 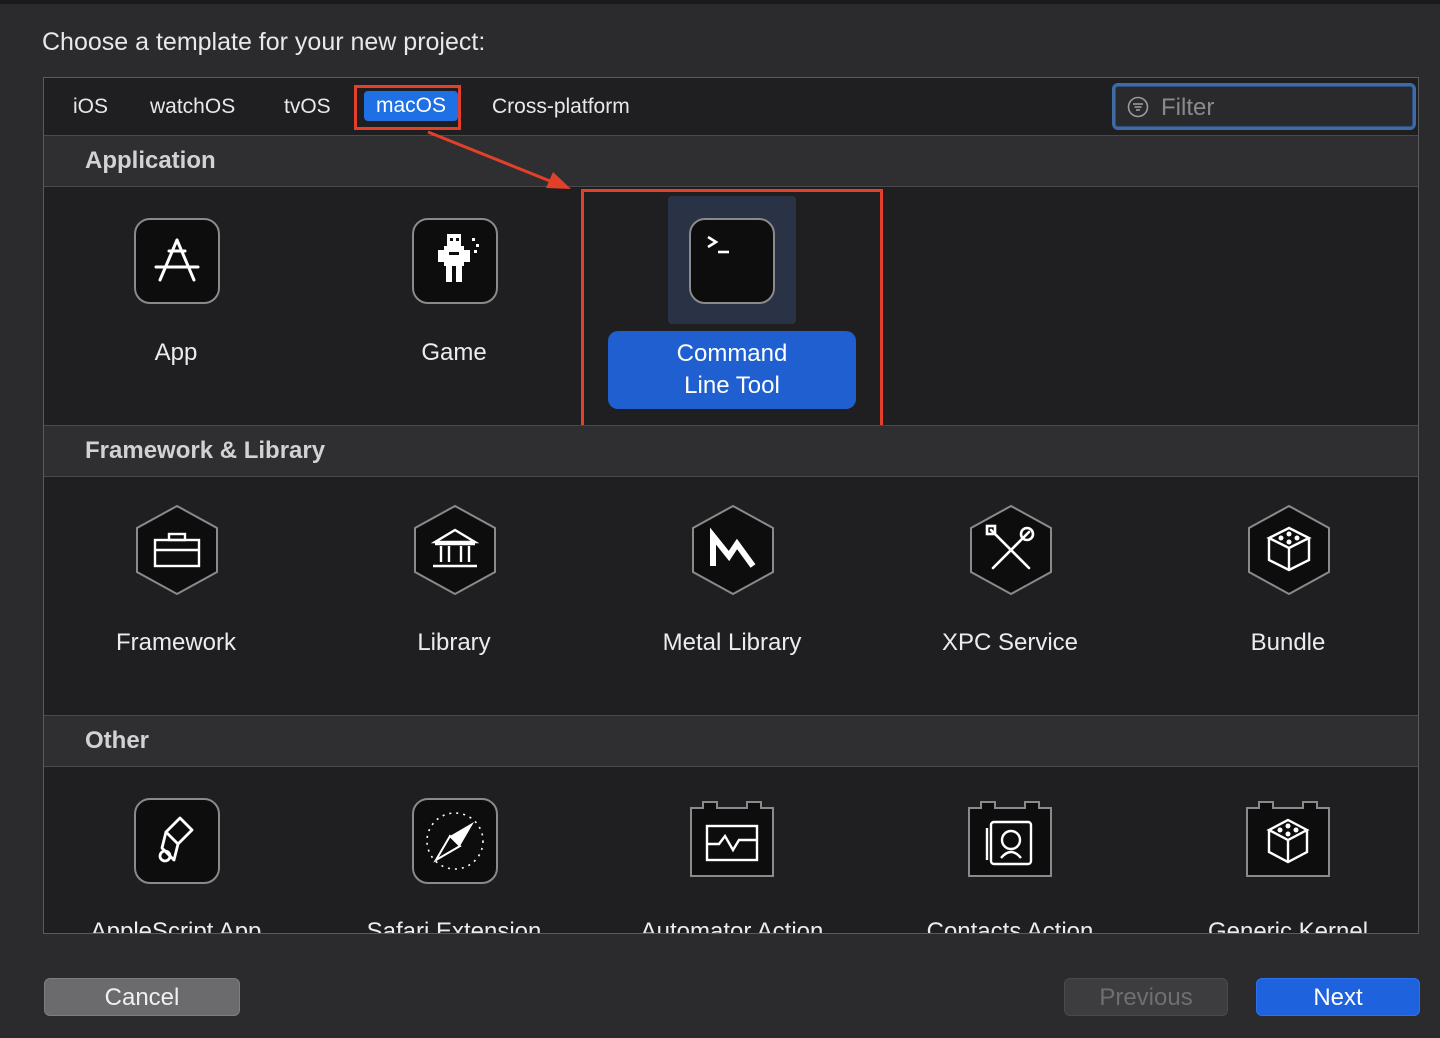 What do you see at coordinates (176, 924) in the screenshot?
I see `template-label-applescript-app: AppleScript App` at bounding box center [176, 924].